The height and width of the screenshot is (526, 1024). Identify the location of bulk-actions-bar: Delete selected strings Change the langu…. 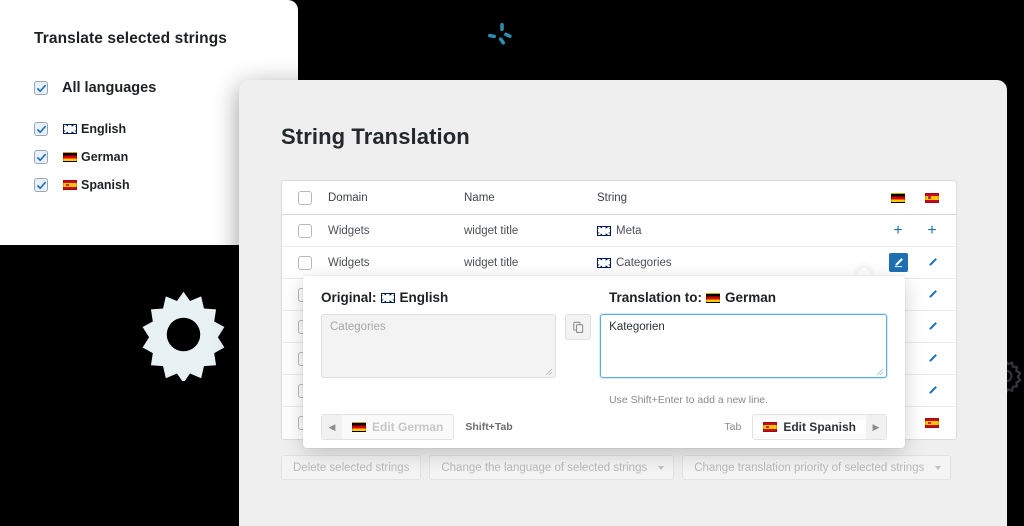
(616, 467).